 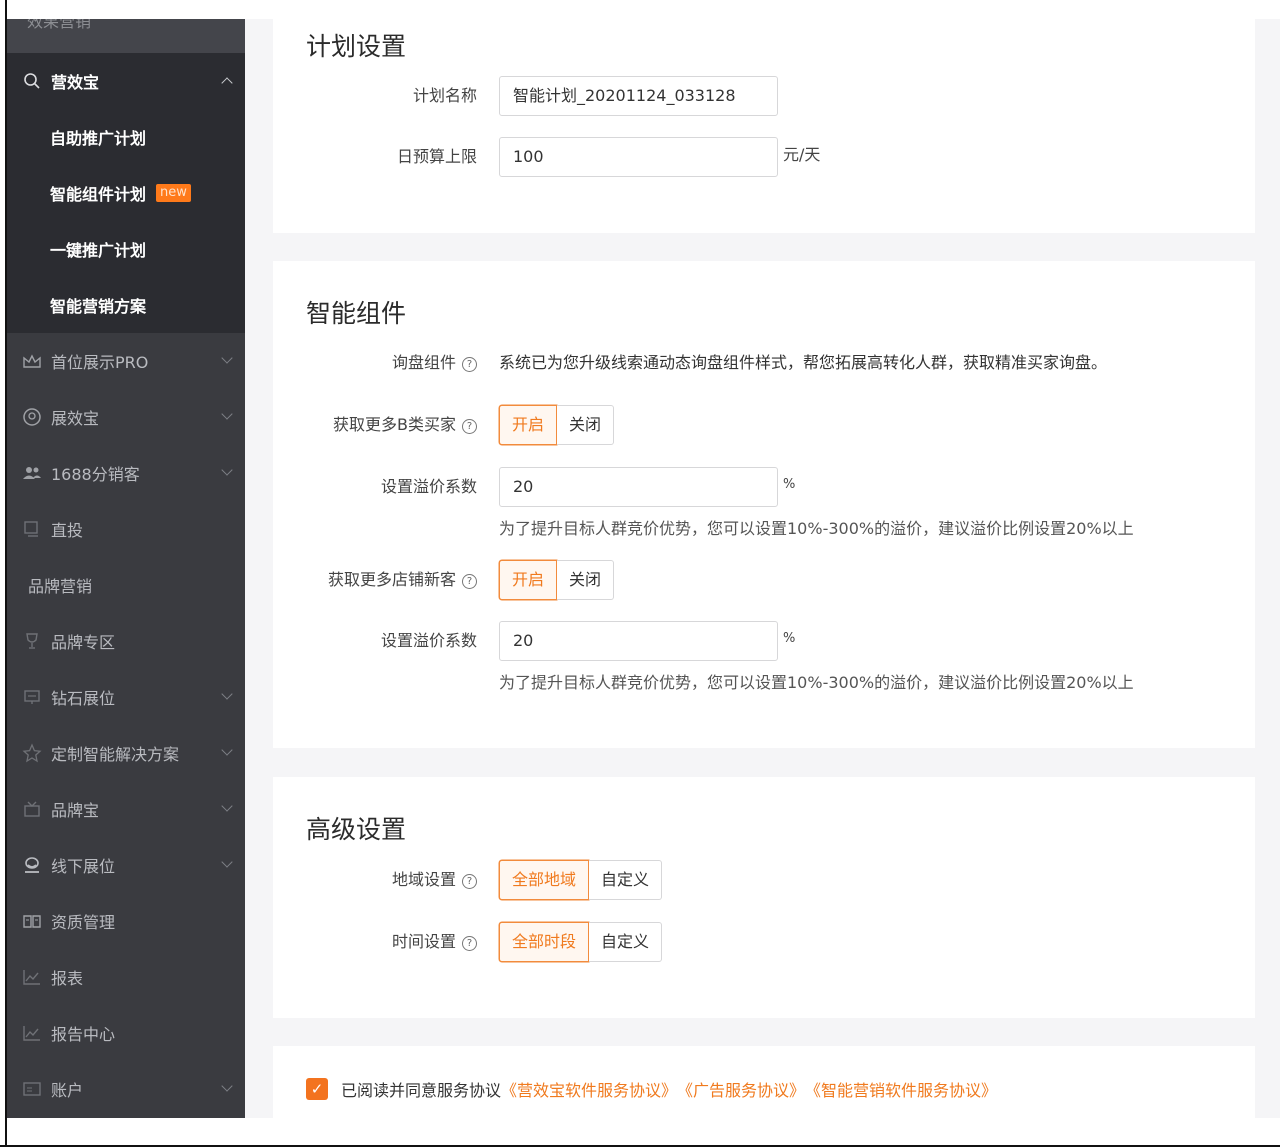 I want to click on sidebar-item-custom-solution: 定制智能解决方案, so click(x=126, y=753).